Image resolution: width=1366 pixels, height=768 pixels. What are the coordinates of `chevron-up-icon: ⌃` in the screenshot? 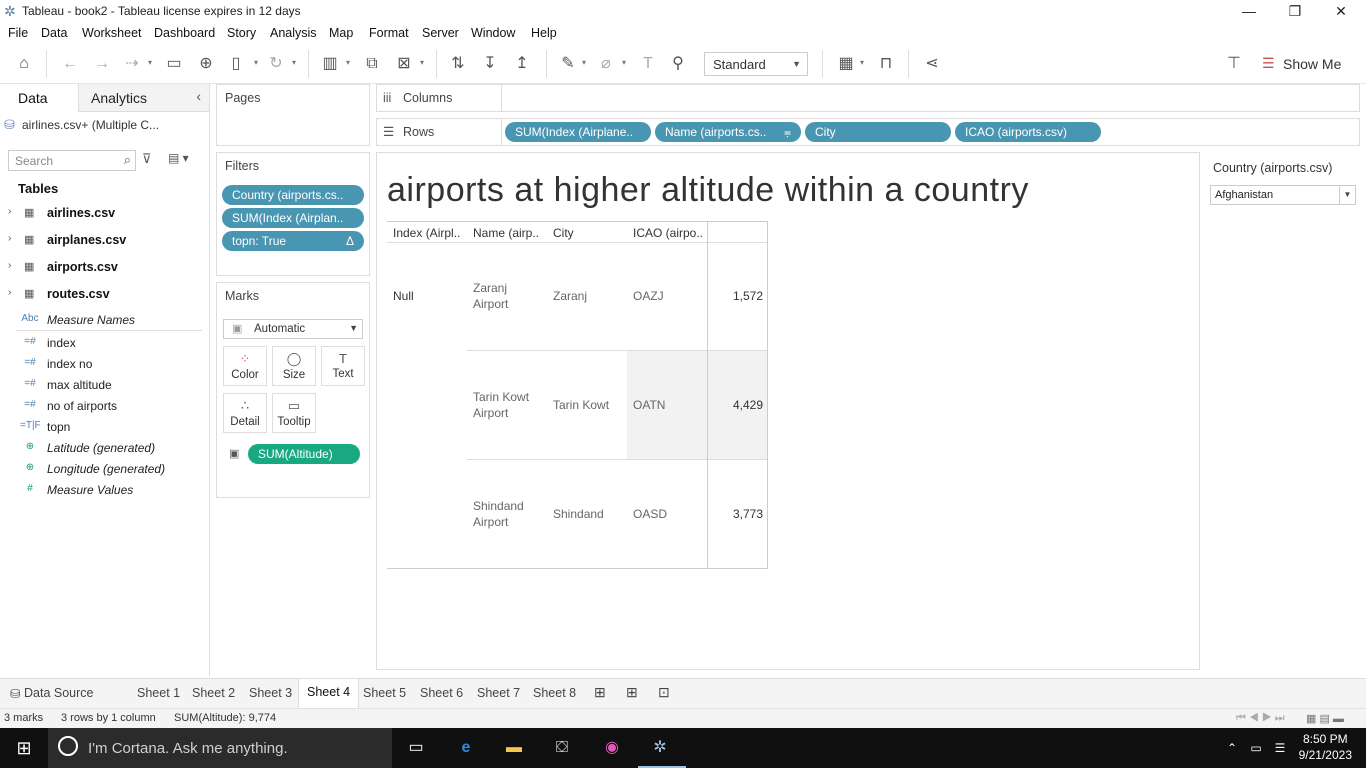 It's located at (1232, 748).